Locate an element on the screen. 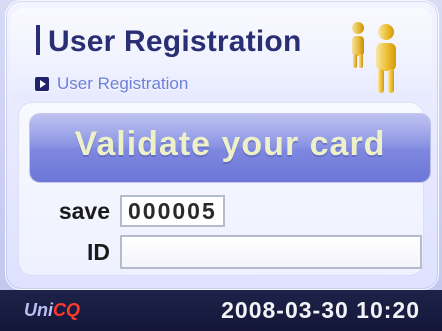 Image resolution: width=442 pixels, height=331 pixels. breadcrumb: User Registration is located at coordinates (111, 84).